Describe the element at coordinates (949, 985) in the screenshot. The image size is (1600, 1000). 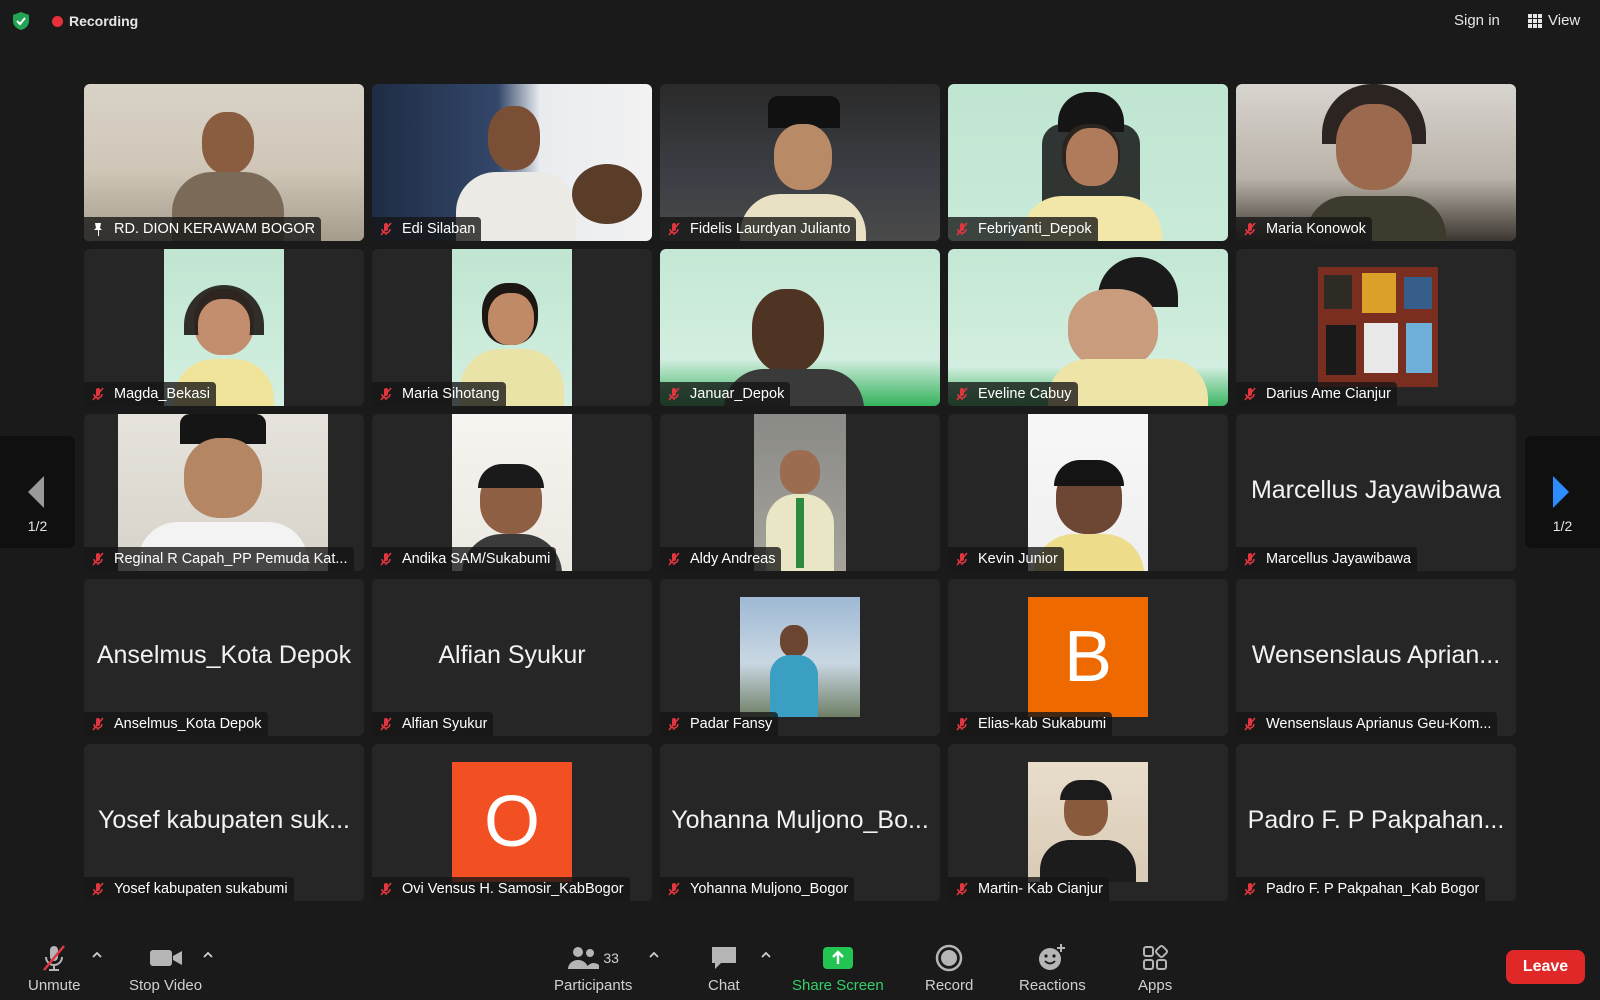
I see `record-label: Record` at that location.